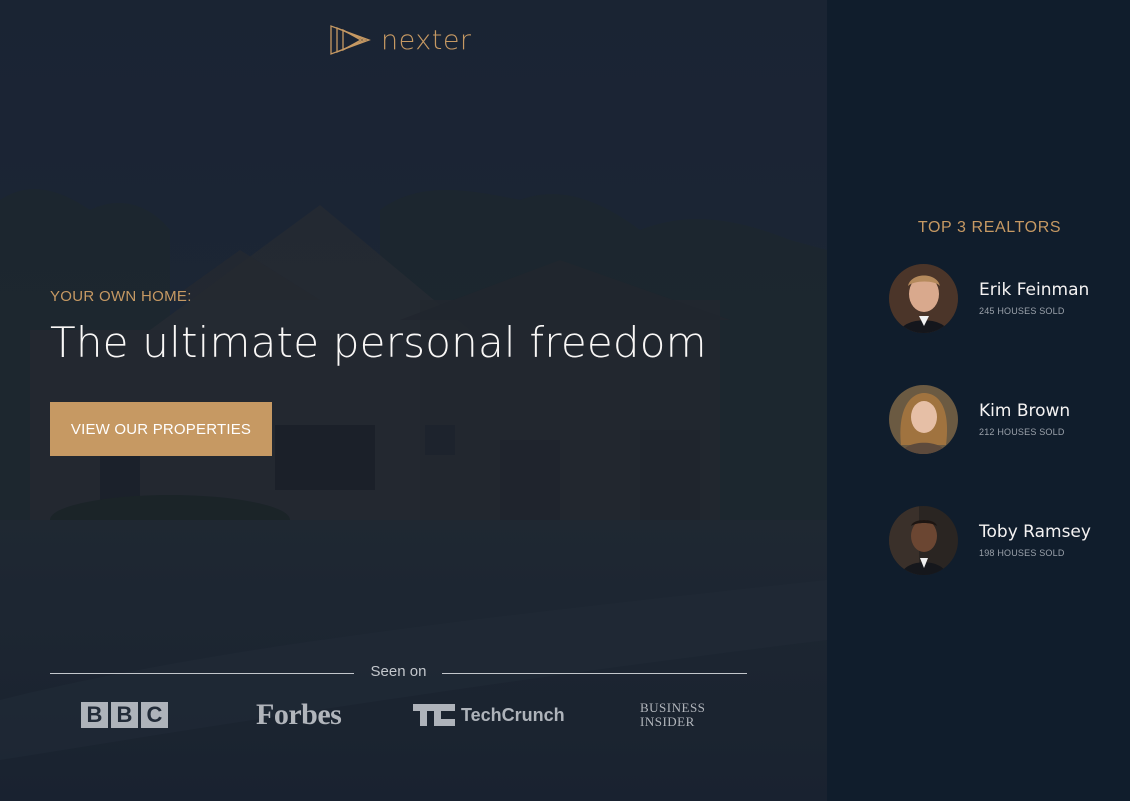 The image size is (1130, 801). What do you see at coordinates (513, 714) in the screenshot?
I see `techcrunch-name: TechCrunch` at bounding box center [513, 714].